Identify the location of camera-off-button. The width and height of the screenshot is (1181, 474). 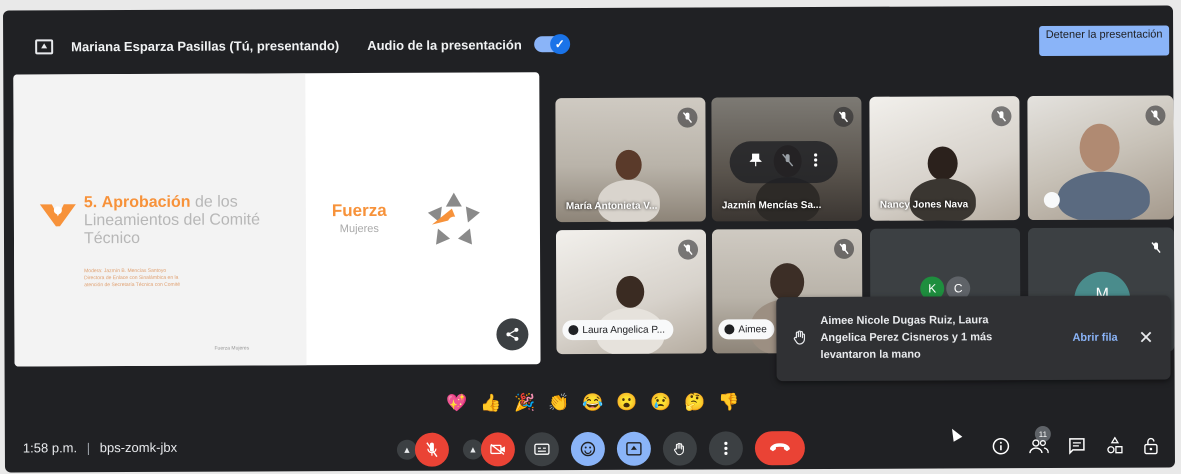
(497, 449).